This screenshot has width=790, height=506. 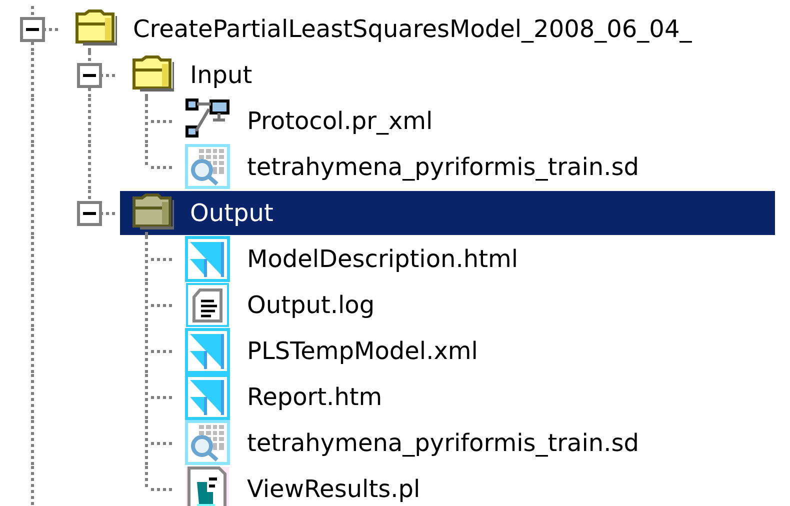 What do you see at coordinates (208, 486) in the screenshot?
I see `script-icon` at bounding box center [208, 486].